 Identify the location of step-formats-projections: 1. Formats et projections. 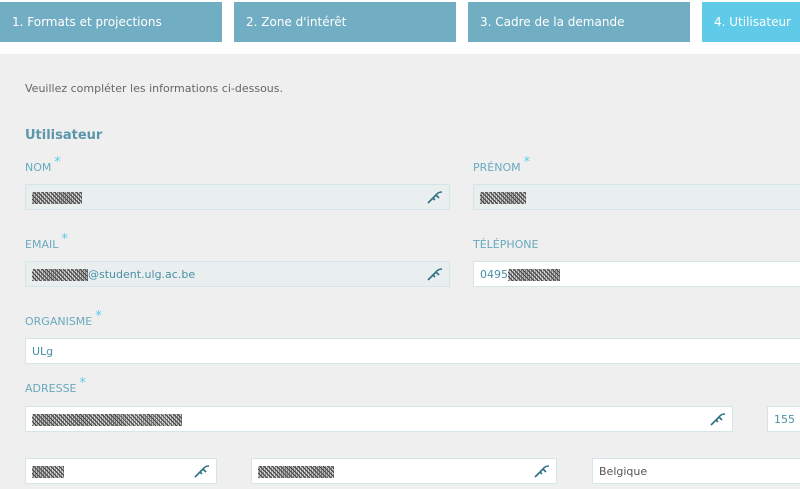
(111, 22).